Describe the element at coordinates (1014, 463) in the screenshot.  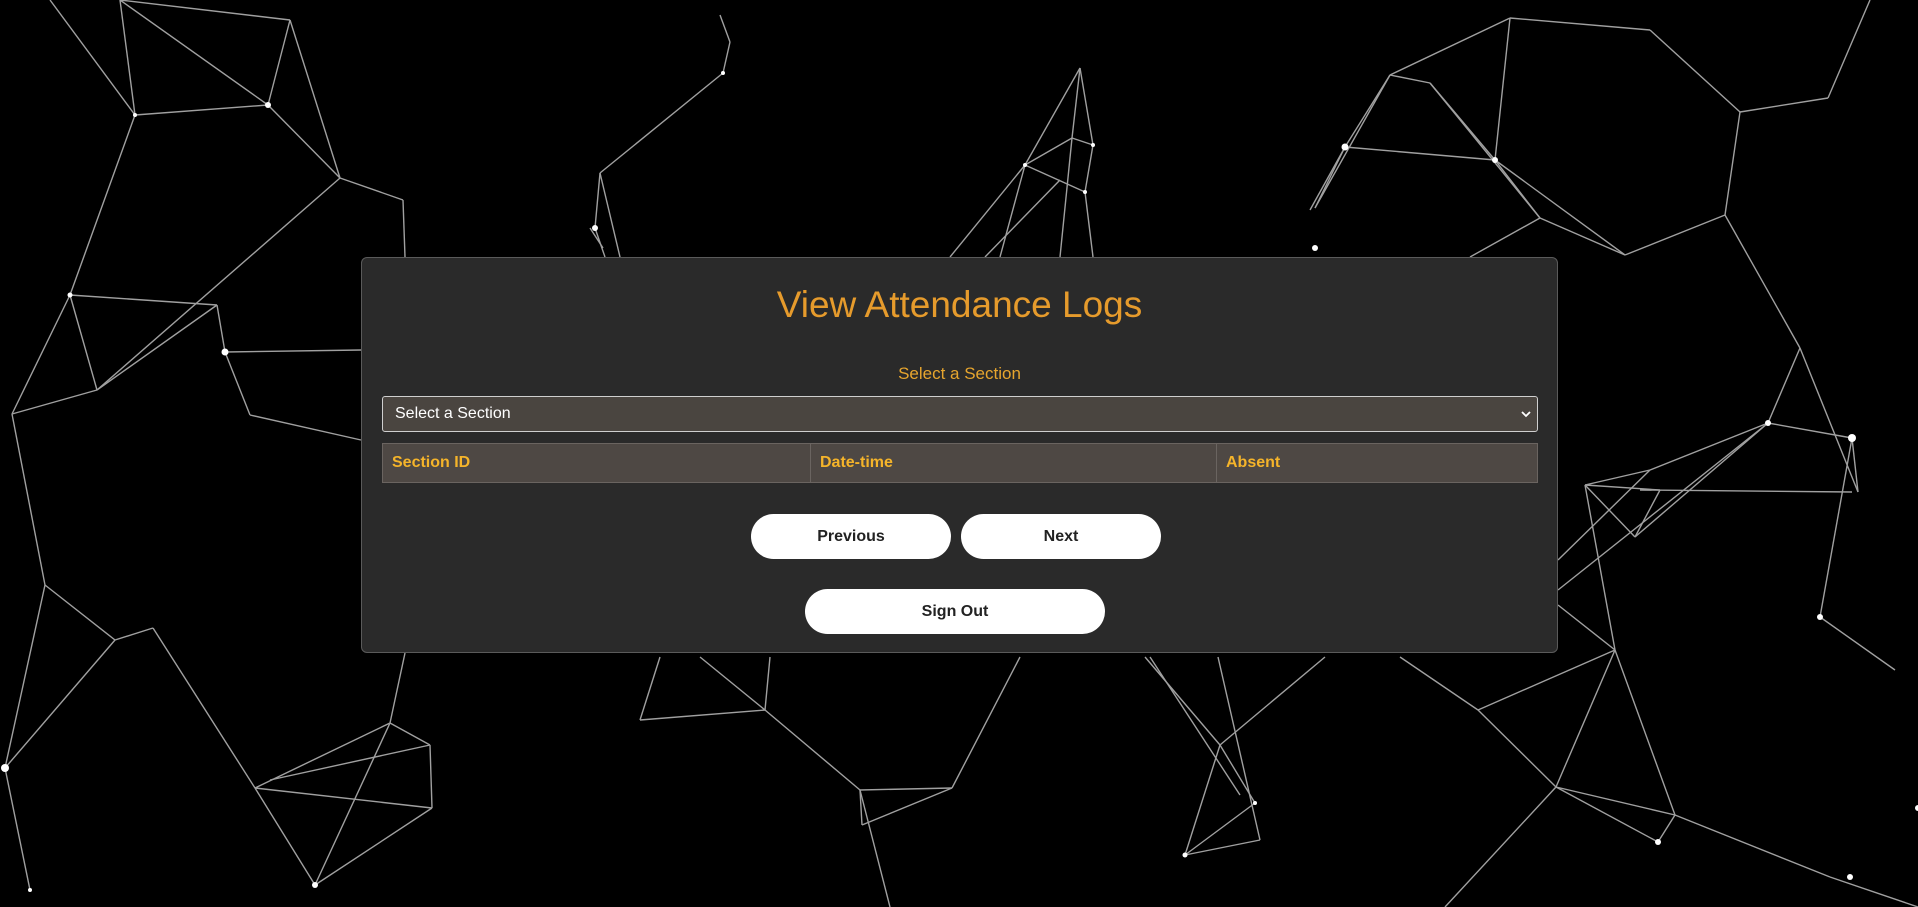
I see `column-header-date-time: Date-time` at that location.